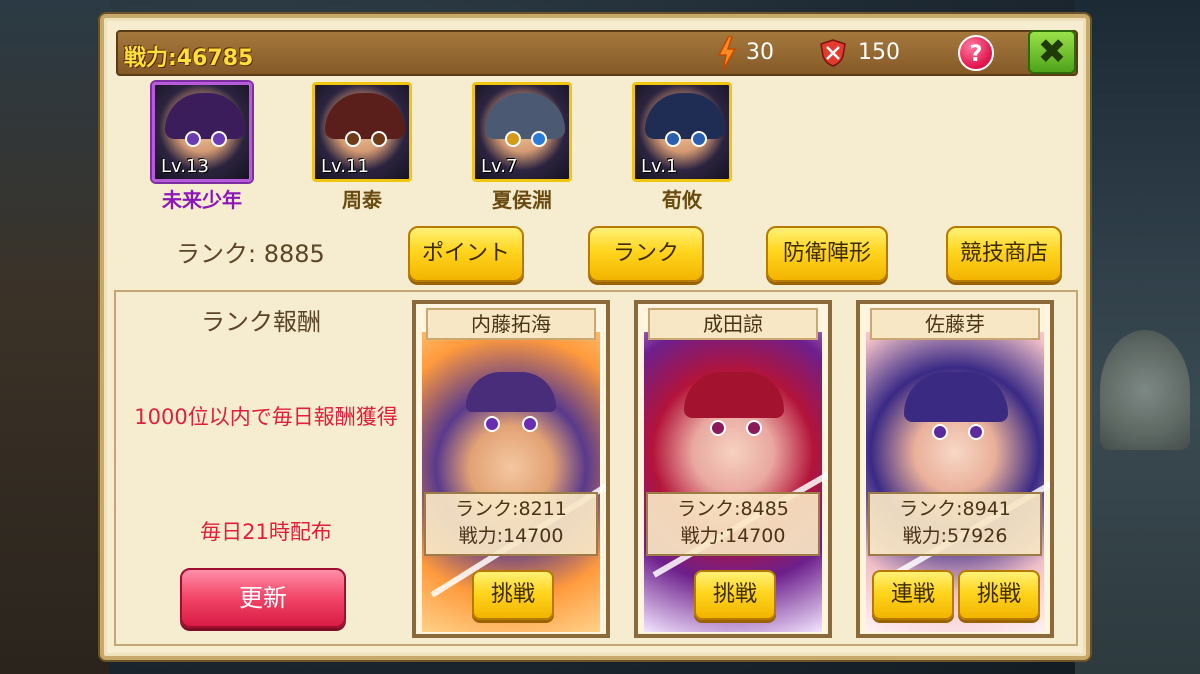  I want to click on close-button: ✖, so click(1052, 52).